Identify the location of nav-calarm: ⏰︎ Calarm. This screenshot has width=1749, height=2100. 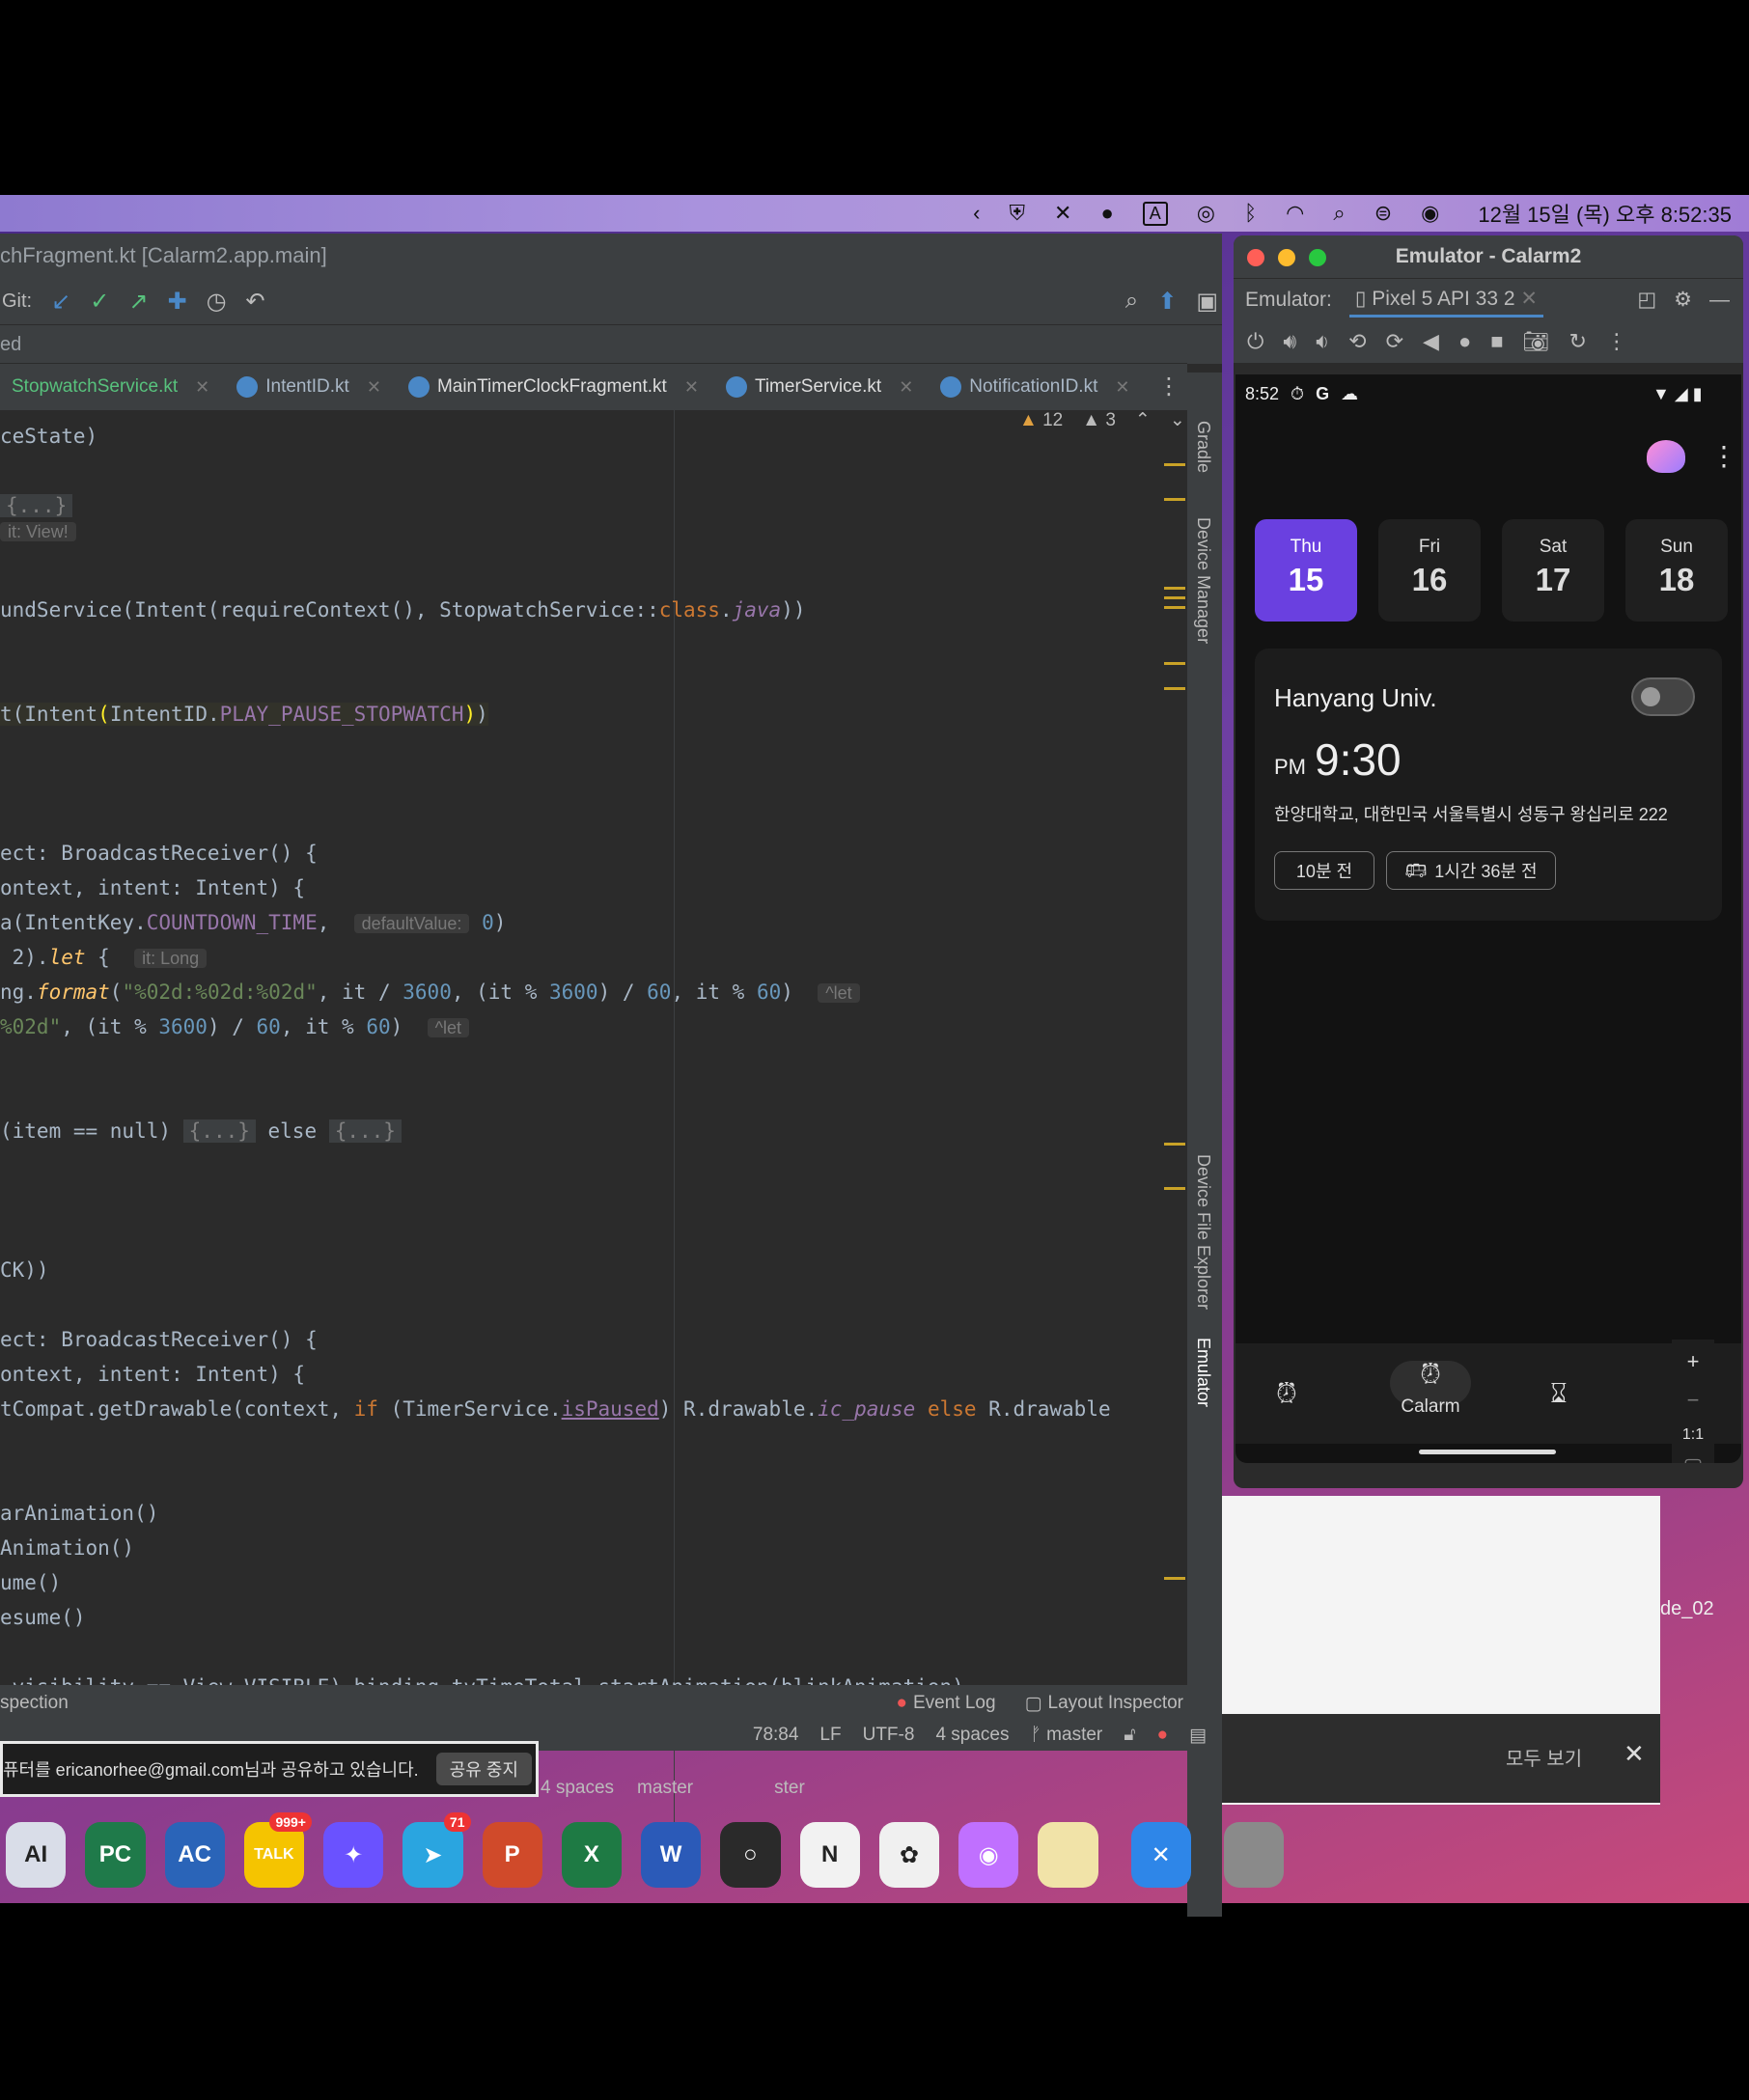
(1430, 1388).